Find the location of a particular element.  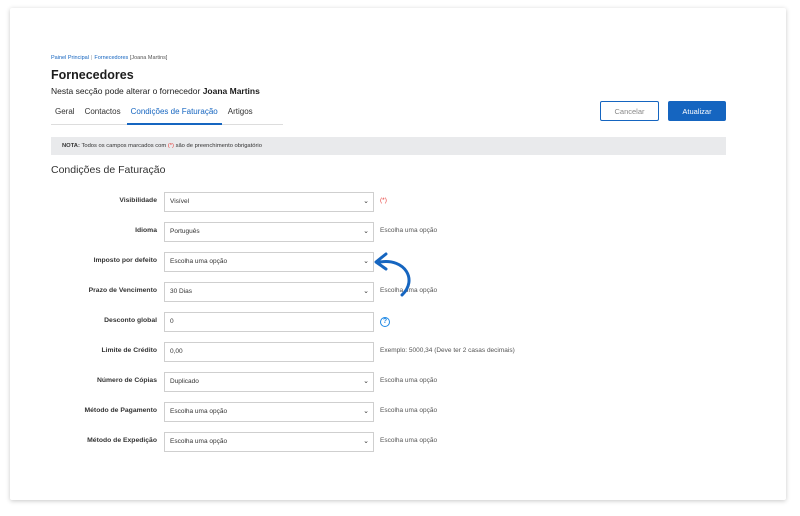

field-label: Desconto global is located at coordinates (130, 320).